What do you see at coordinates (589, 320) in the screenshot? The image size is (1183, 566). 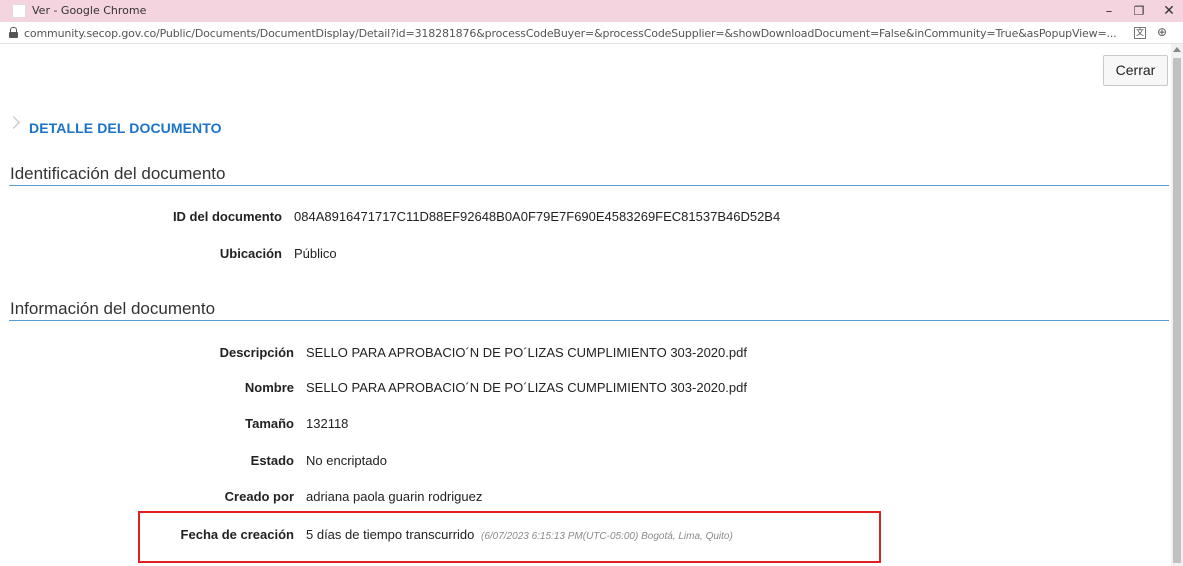 I see `information-divider` at bounding box center [589, 320].